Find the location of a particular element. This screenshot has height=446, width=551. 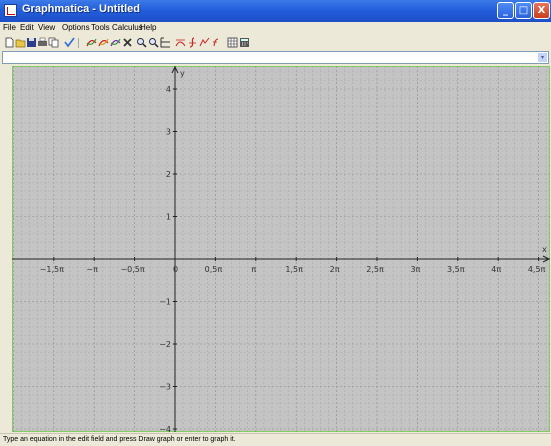

x-tick-label: π is located at coordinates (253, 269).